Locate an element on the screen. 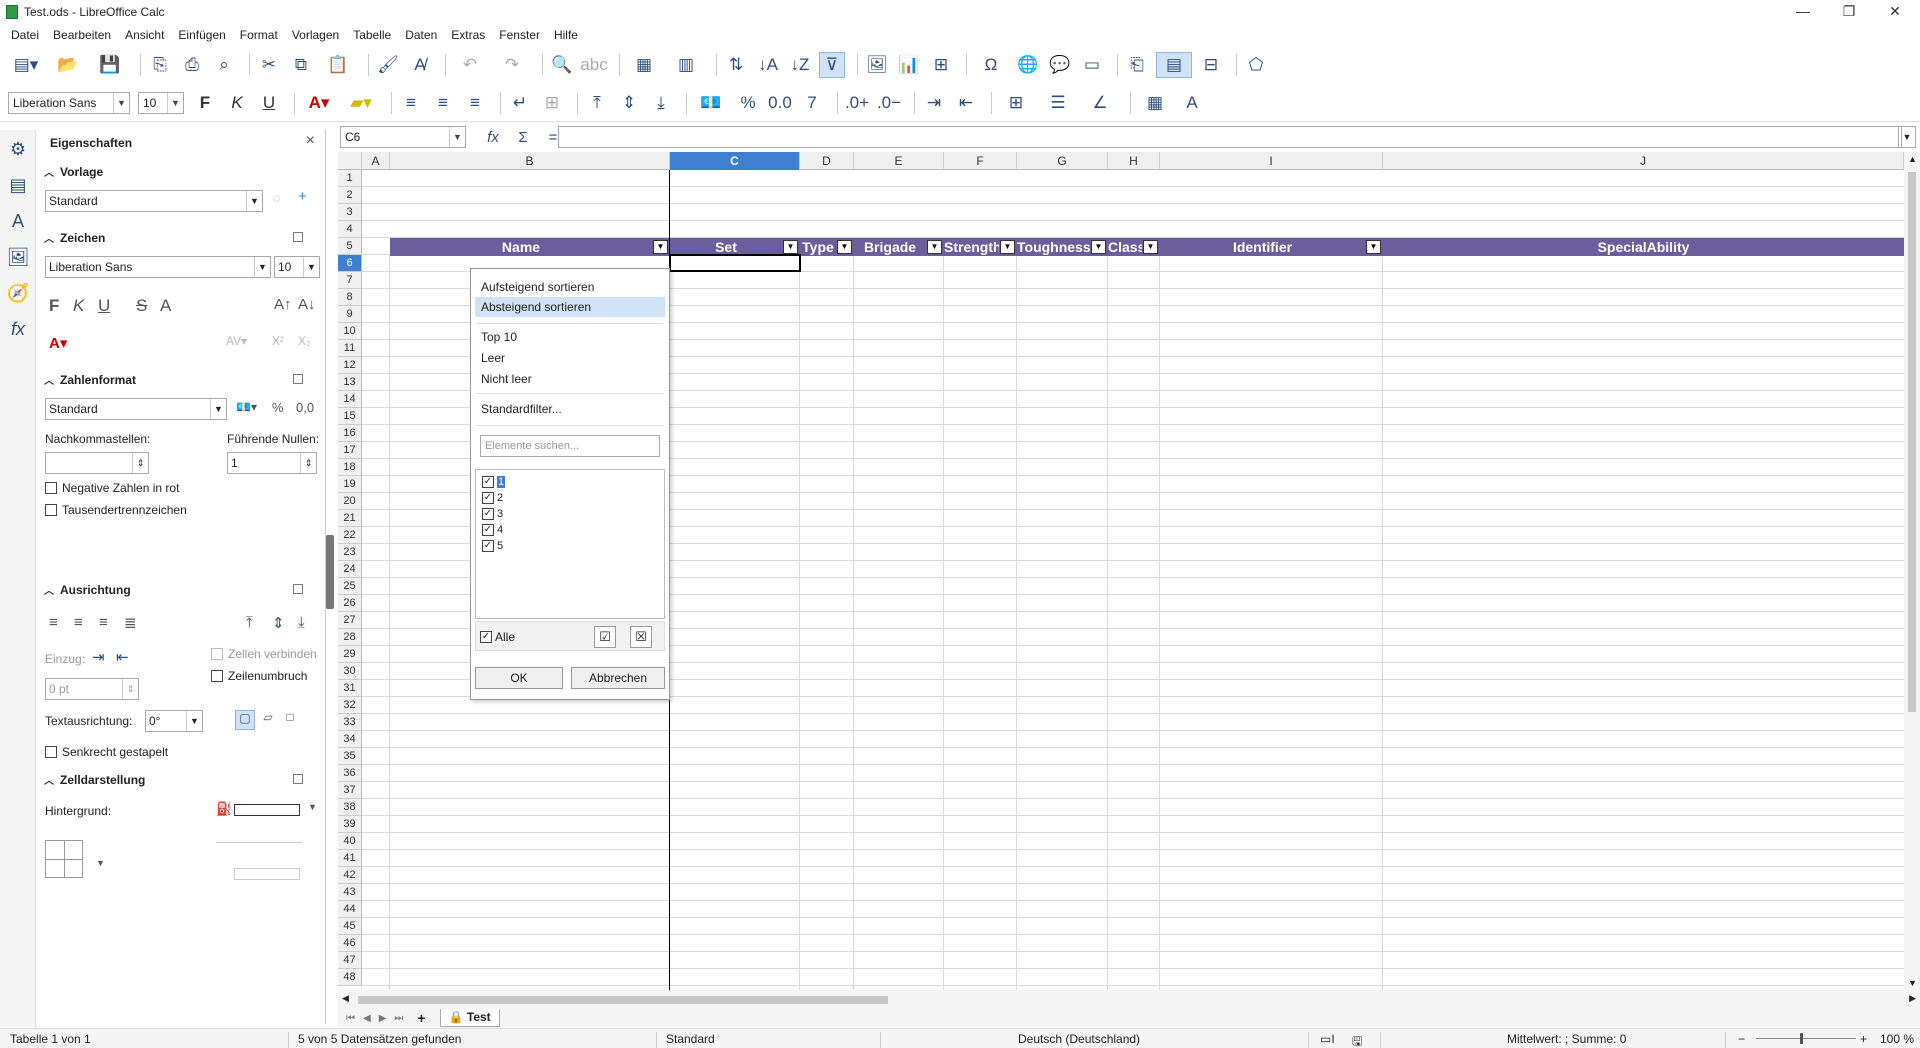 Image resolution: width=1920 pixels, height=1048 pixels. close-window-button: ✕ is located at coordinates (1895, 12).